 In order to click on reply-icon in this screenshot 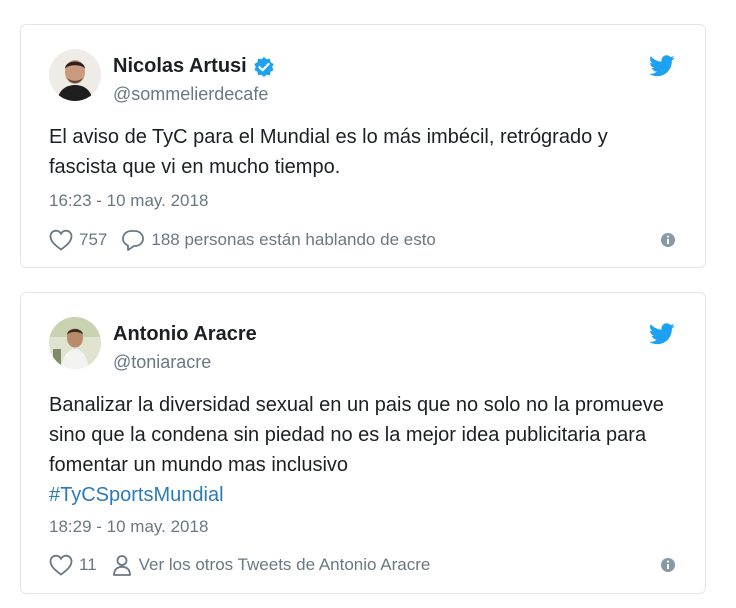, I will do `click(133, 240)`.